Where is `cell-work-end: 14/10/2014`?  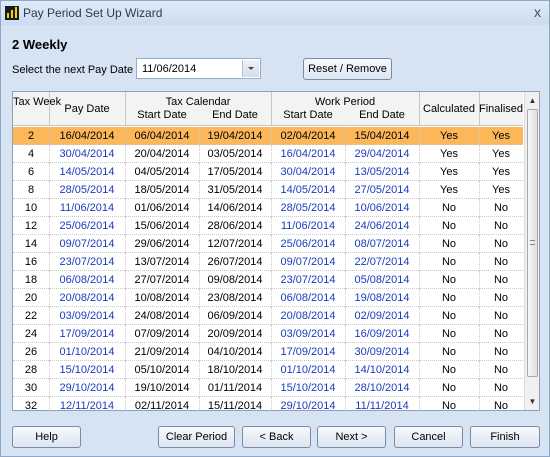 cell-work-end: 14/10/2014 is located at coordinates (382, 370).